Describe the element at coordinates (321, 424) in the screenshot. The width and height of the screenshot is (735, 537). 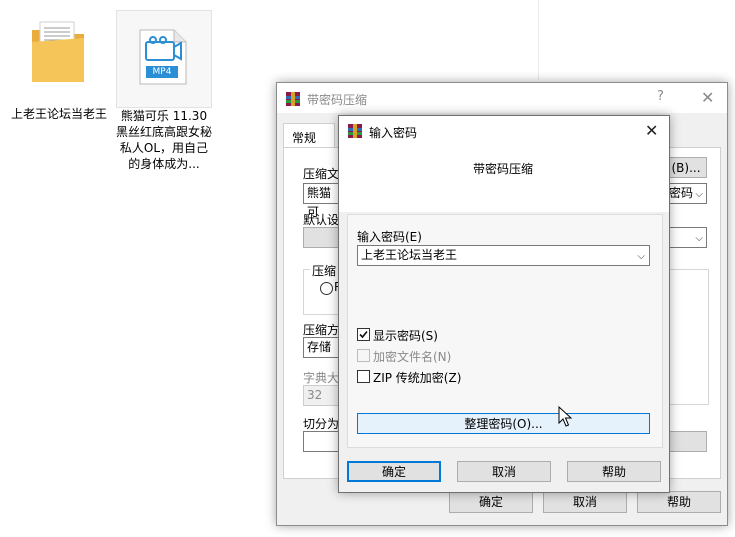
I see `split-label: 切分为` at that location.